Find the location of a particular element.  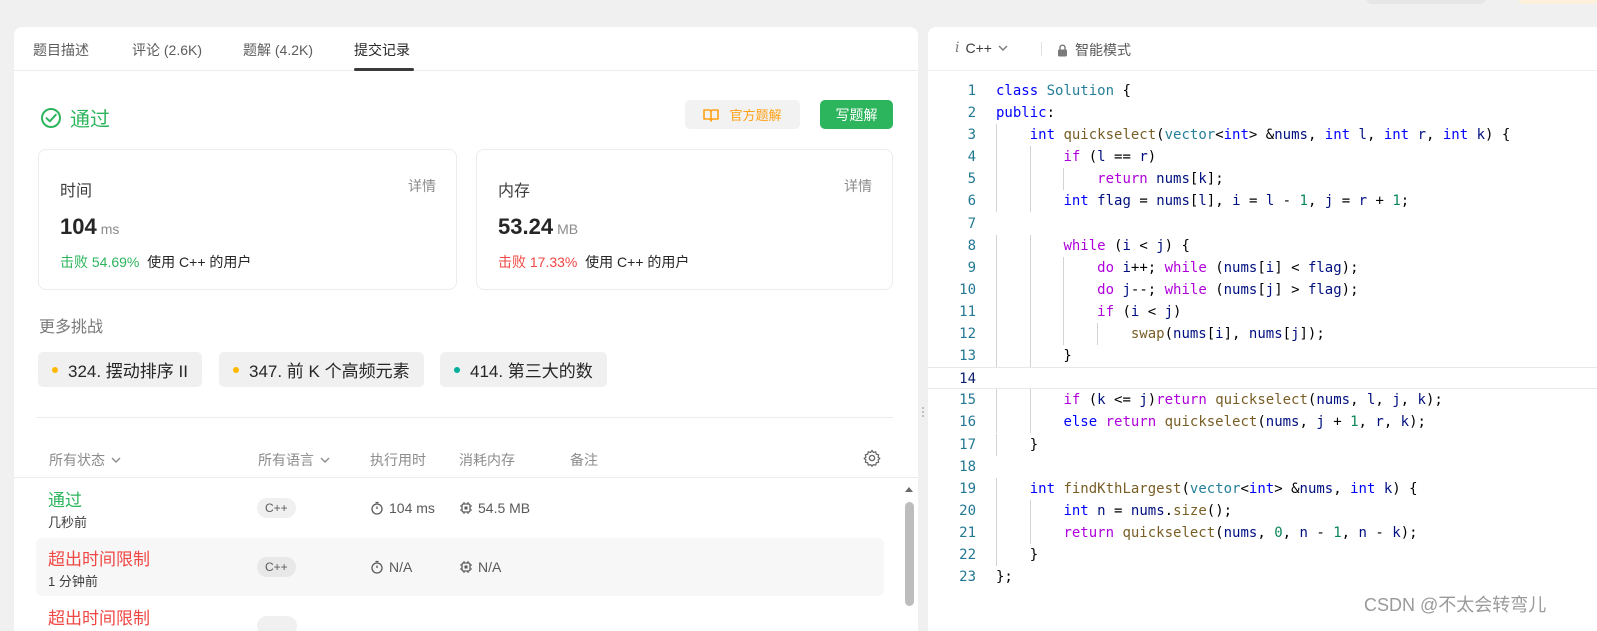

memory-details-link: 详情 is located at coordinates (858, 186).